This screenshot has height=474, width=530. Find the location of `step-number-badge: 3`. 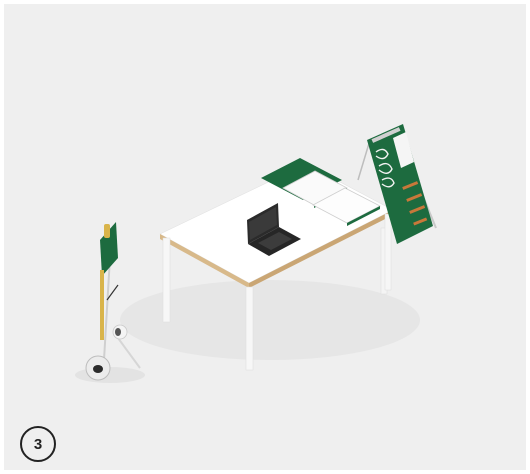

step-number-badge: 3 is located at coordinates (38, 444).